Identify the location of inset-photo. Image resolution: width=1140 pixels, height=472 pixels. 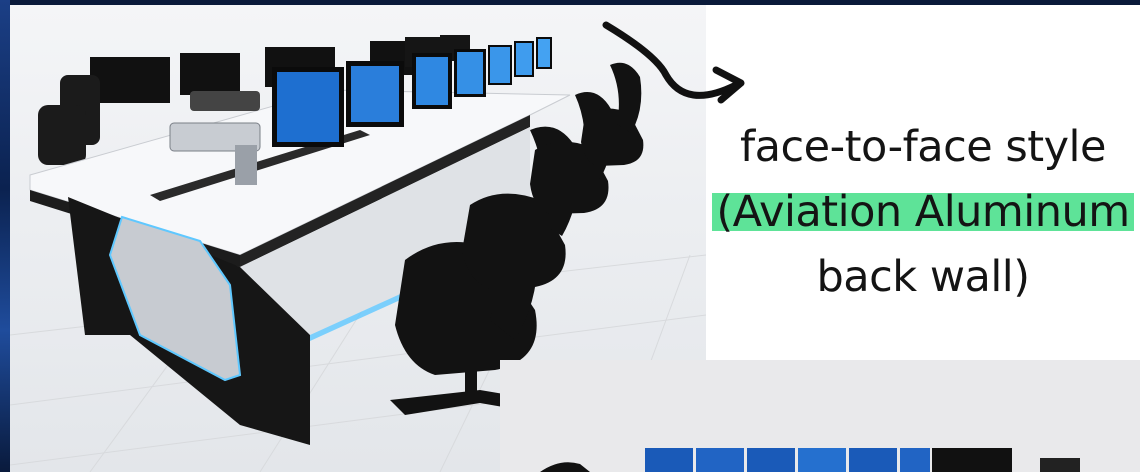
(820, 416).